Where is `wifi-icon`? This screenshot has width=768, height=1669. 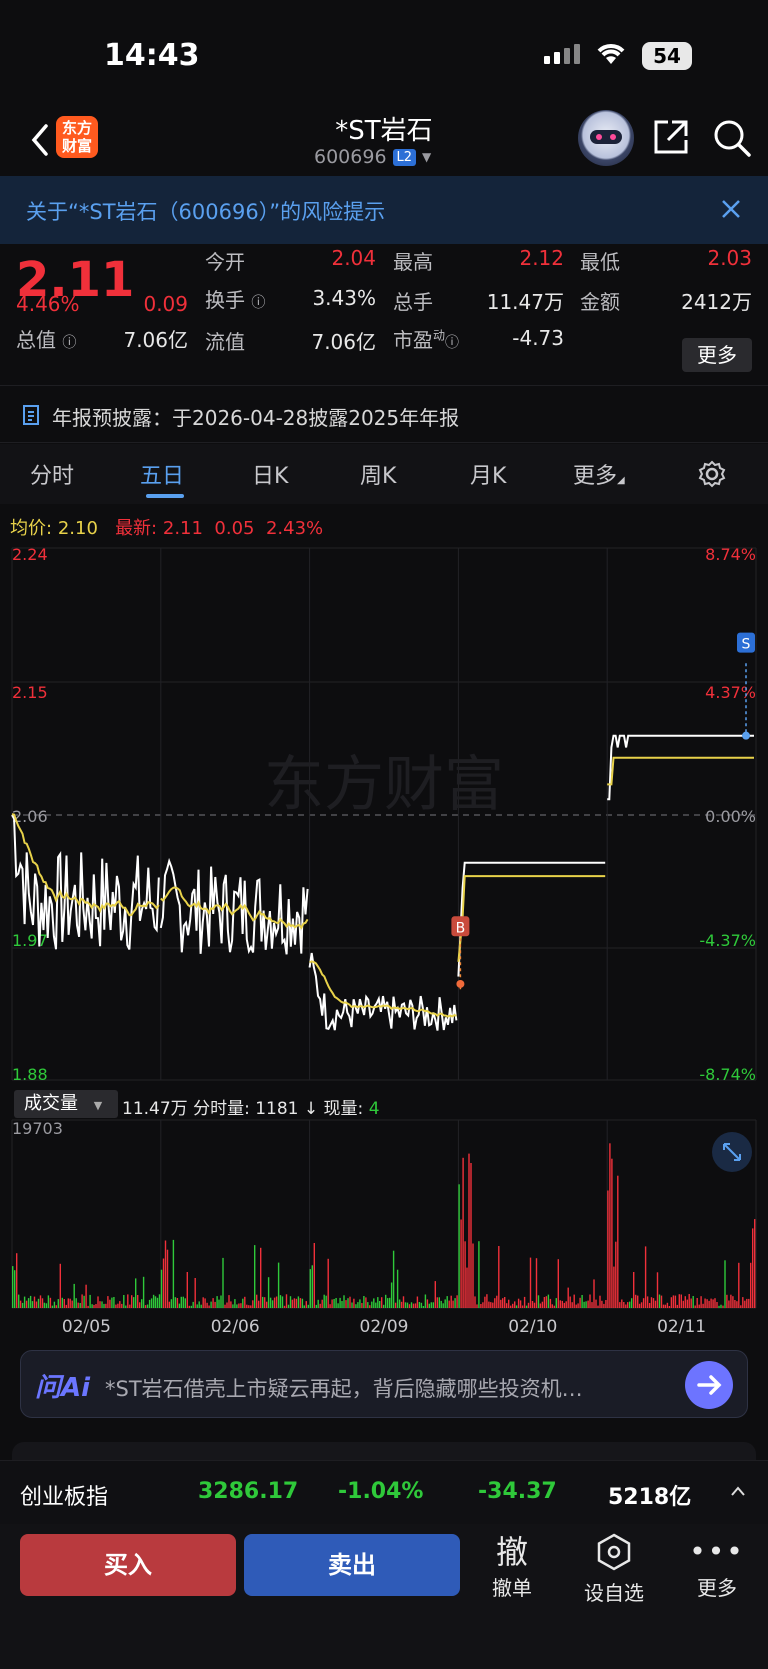
wifi-icon is located at coordinates (611, 54).